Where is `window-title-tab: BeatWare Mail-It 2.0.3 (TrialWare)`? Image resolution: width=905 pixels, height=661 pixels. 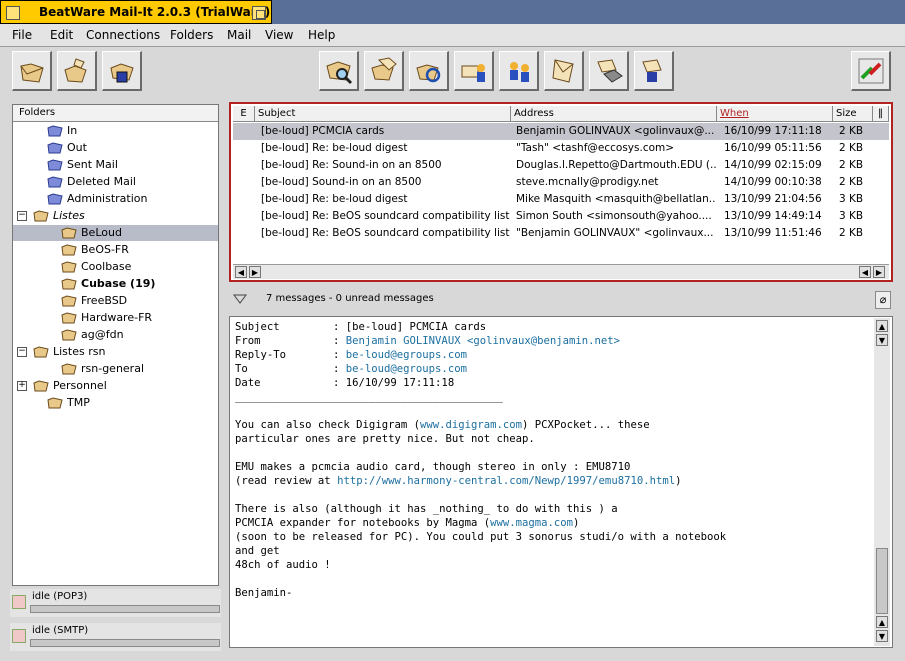 window-title-tab: BeatWare Mail-It 2.0.3 (TrialWare) is located at coordinates (136, 12).